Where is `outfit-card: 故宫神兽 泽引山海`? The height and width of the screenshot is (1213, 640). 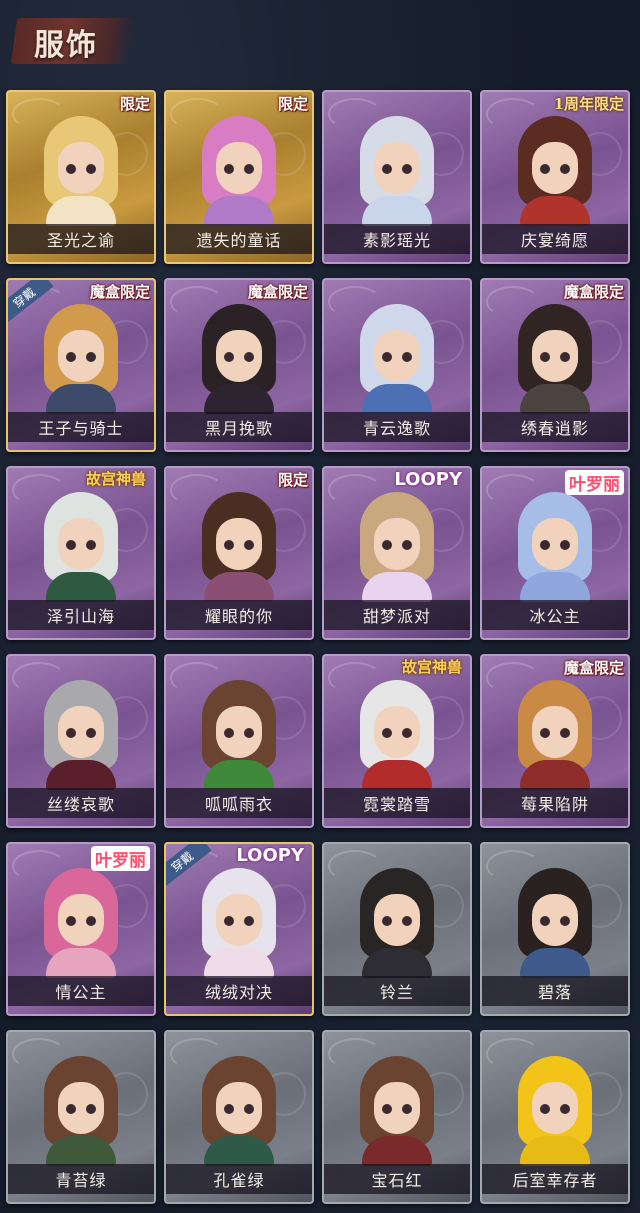 outfit-card: 故宫神兽 泽引山海 is located at coordinates (81, 553).